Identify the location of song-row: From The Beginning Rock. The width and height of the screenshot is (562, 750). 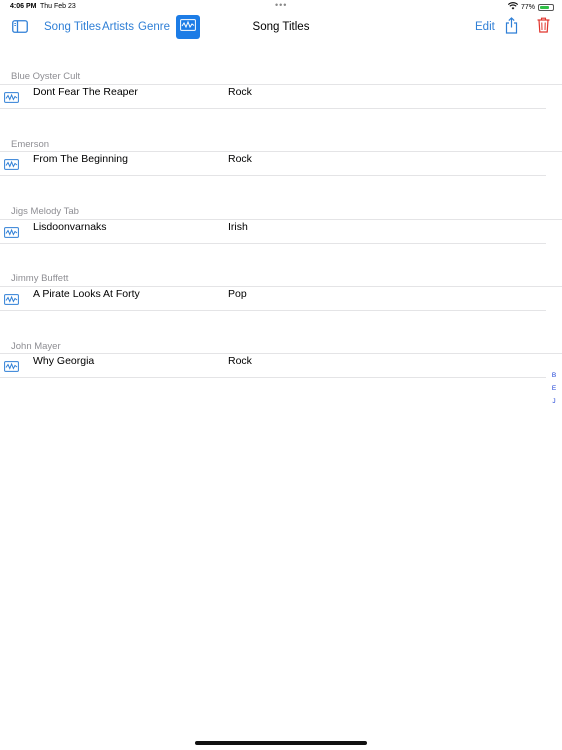
(281, 163).